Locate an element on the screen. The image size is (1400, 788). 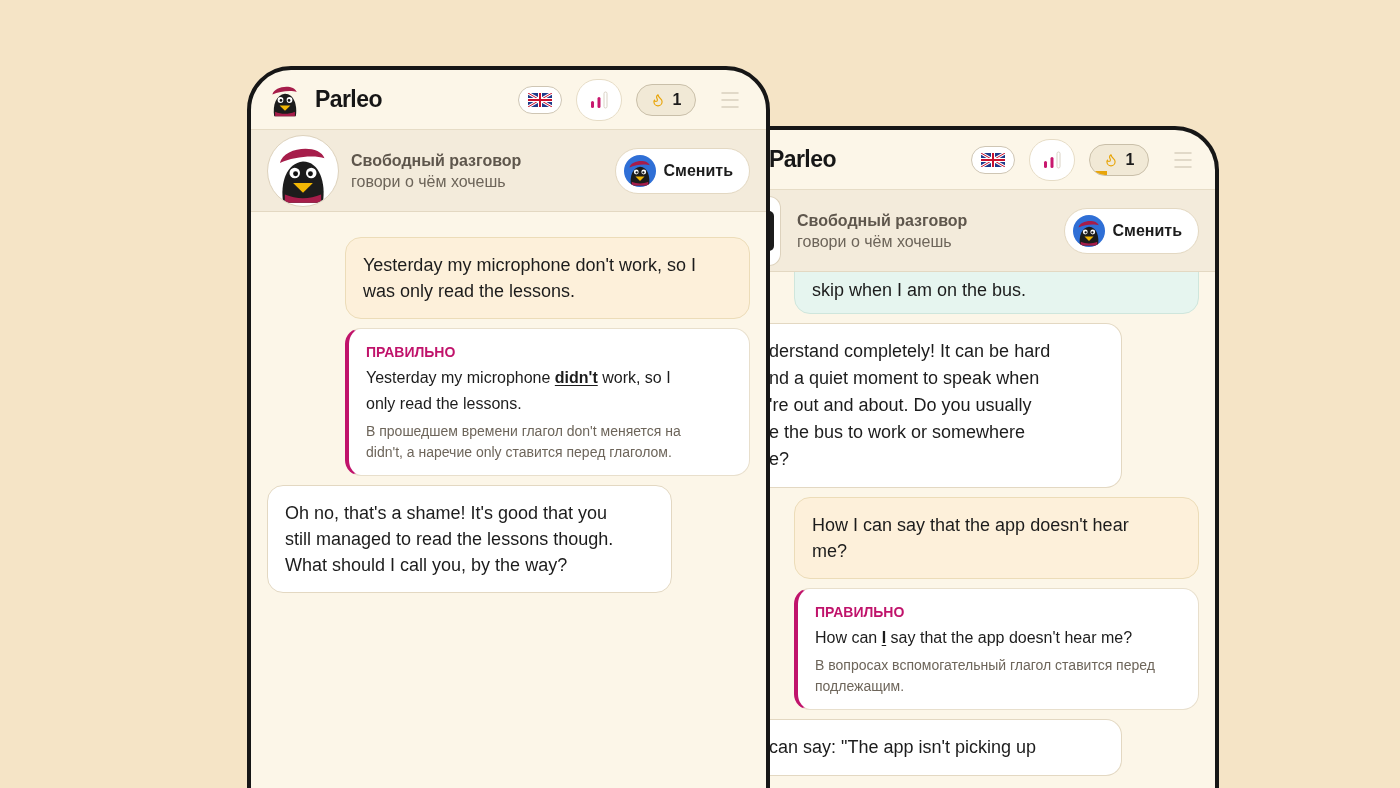
correction-note: В вопросах вспомогательный глагол ставится перед подлежащим. is located at coordinates (985, 676).